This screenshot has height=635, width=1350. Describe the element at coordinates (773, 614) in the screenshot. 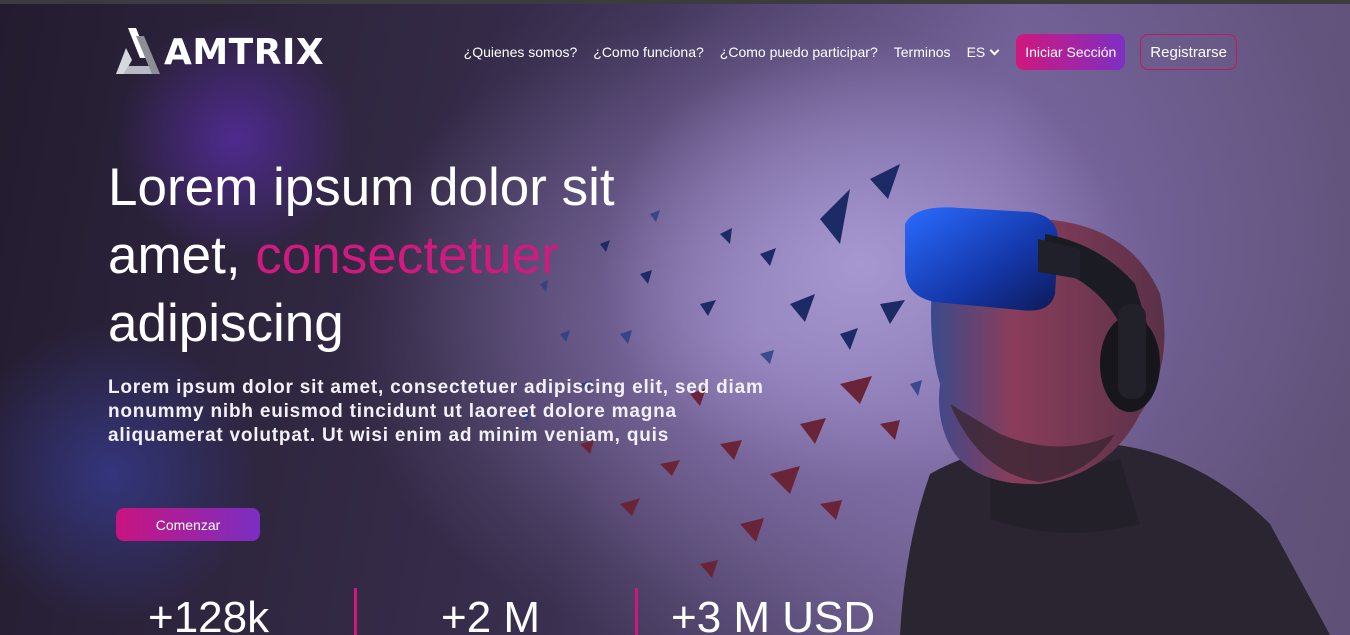

I see `stat-volume: +3 M USD` at that location.